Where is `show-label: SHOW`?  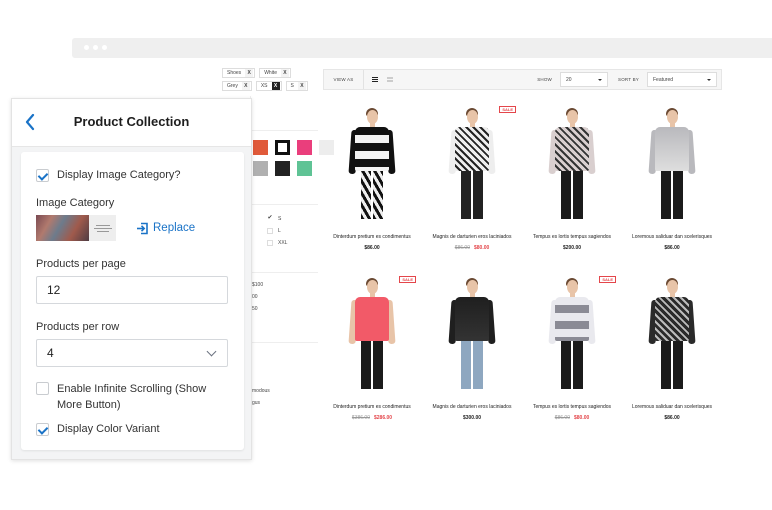
show-label: SHOW is located at coordinates (544, 79).